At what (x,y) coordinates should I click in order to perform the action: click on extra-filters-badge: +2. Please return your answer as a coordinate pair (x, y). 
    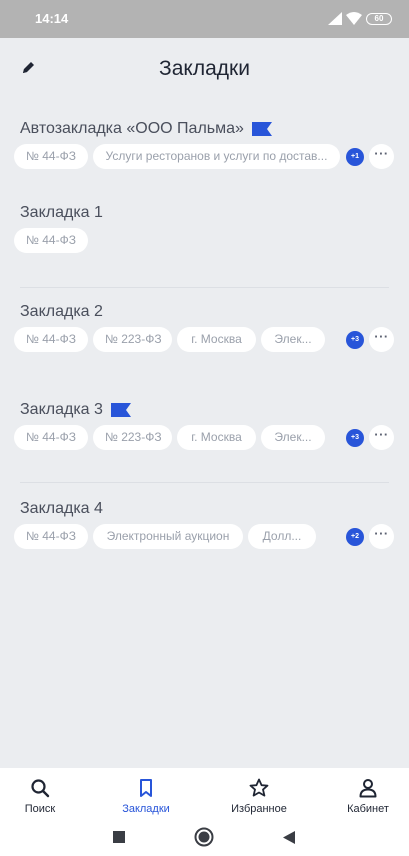
    Looking at the image, I should click on (355, 537).